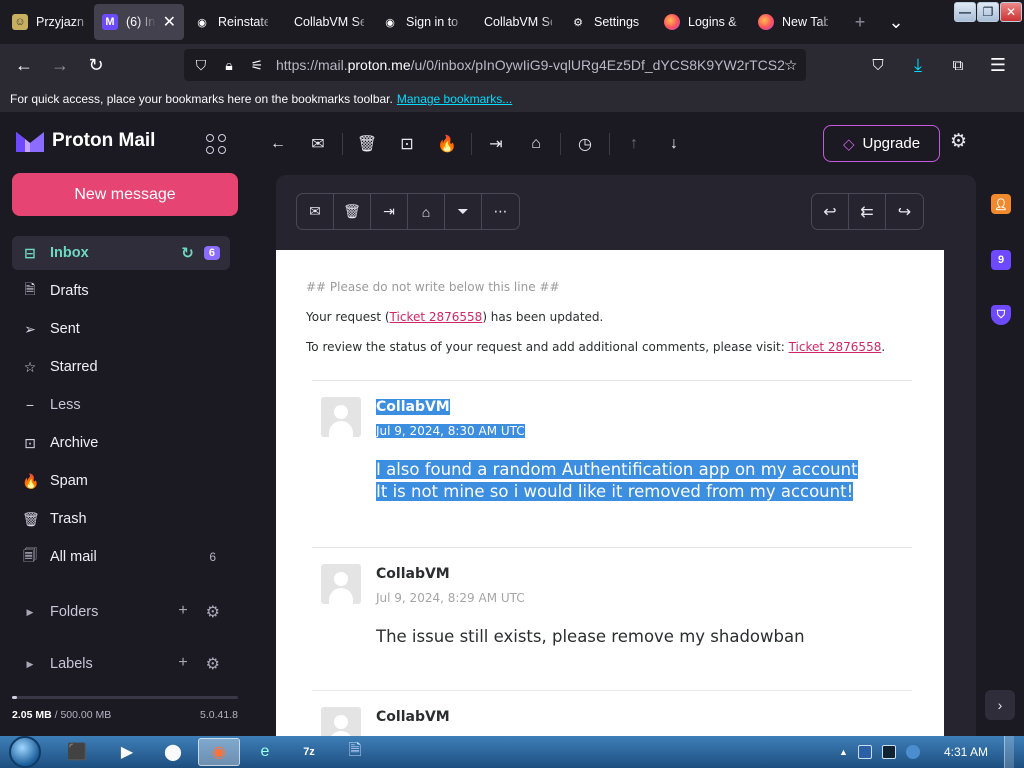 This screenshot has height=768, width=1024. What do you see at coordinates (864, 752) in the screenshot?
I see `tray-app-icon` at bounding box center [864, 752].